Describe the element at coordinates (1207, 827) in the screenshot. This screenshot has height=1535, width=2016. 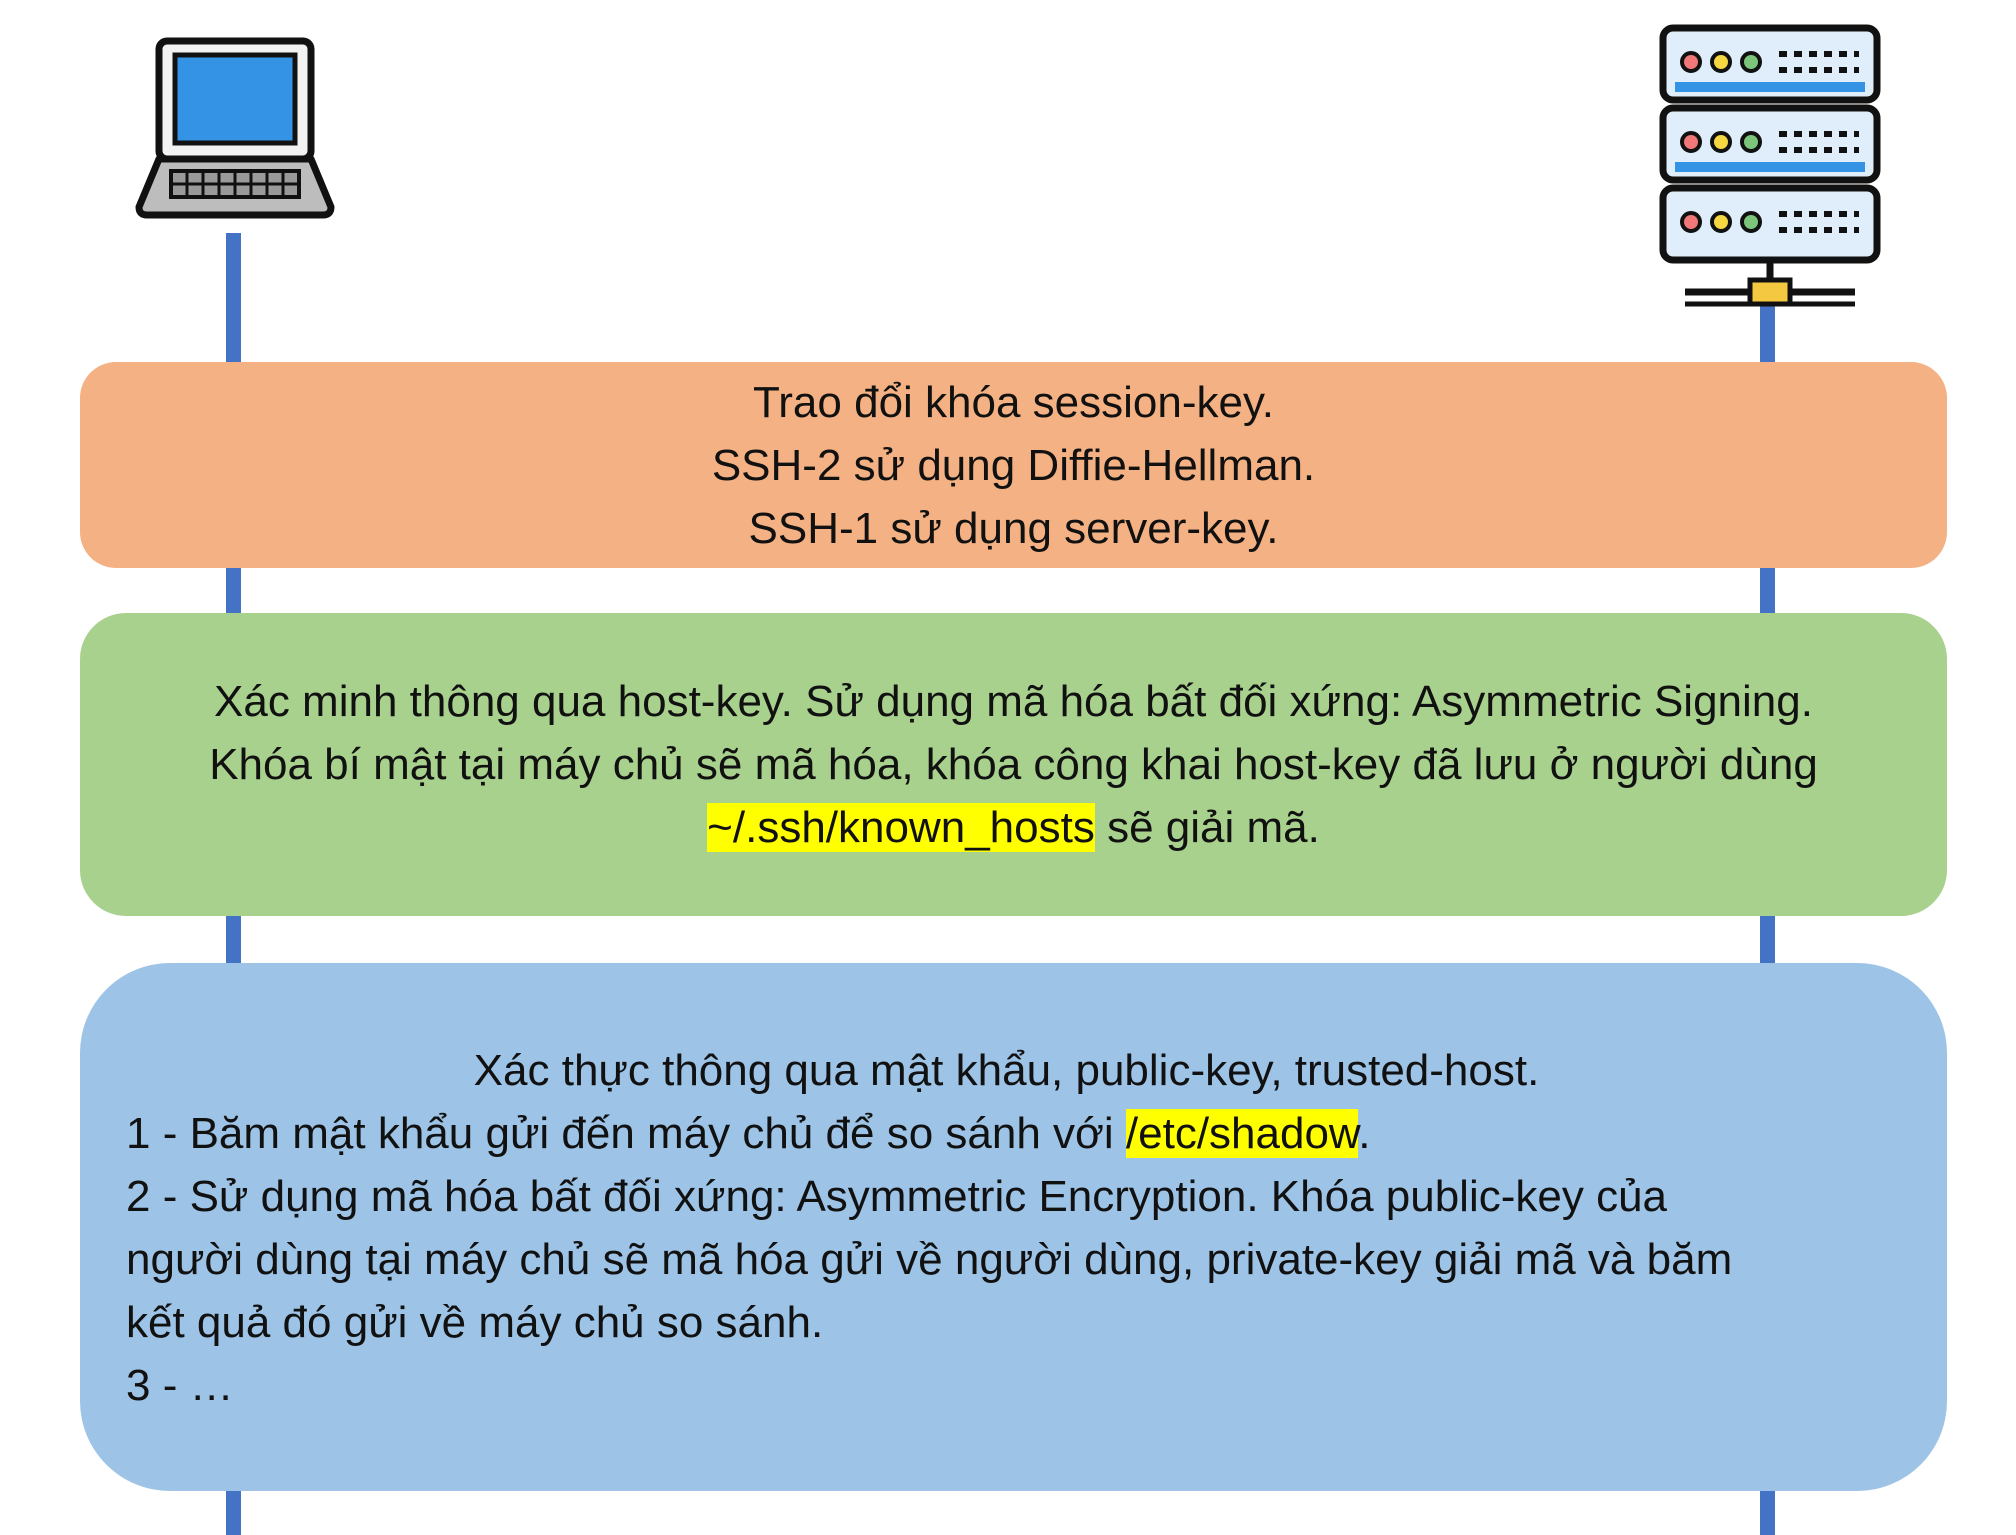
I see `host-line-3-rest: sẽ giải mã.` at that location.